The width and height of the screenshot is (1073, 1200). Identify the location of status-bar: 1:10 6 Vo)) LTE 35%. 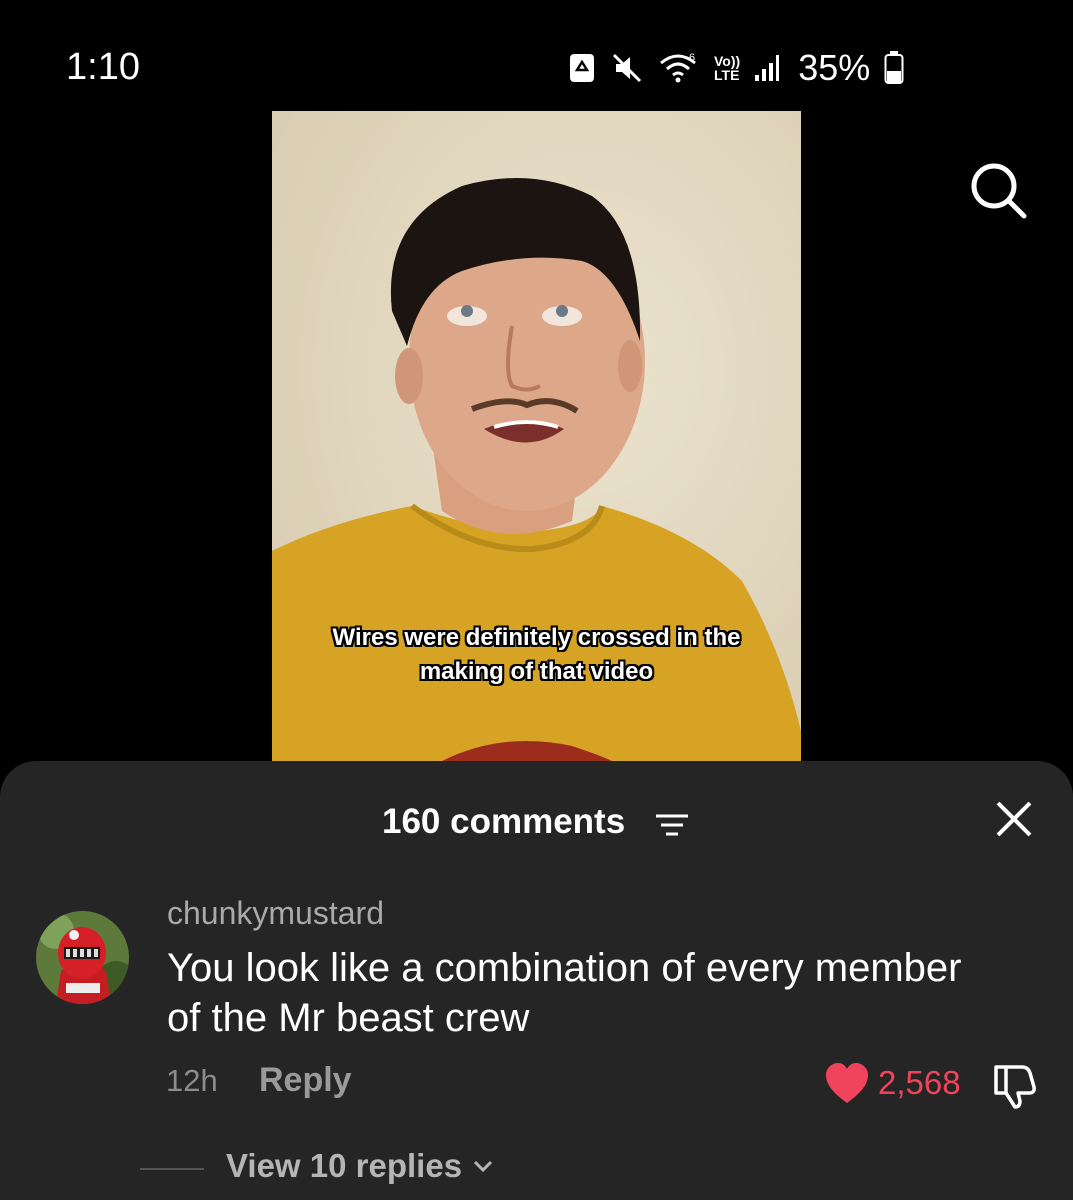
(536, 50).